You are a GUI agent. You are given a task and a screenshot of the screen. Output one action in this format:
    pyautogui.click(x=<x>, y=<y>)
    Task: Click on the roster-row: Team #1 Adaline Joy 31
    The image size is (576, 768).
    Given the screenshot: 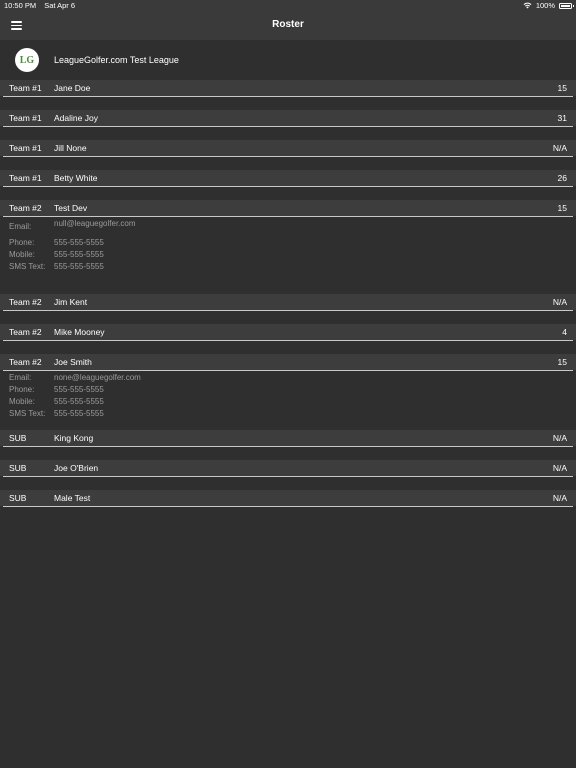 What is the action you would take?
    pyautogui.click(x=288, y=118)
    